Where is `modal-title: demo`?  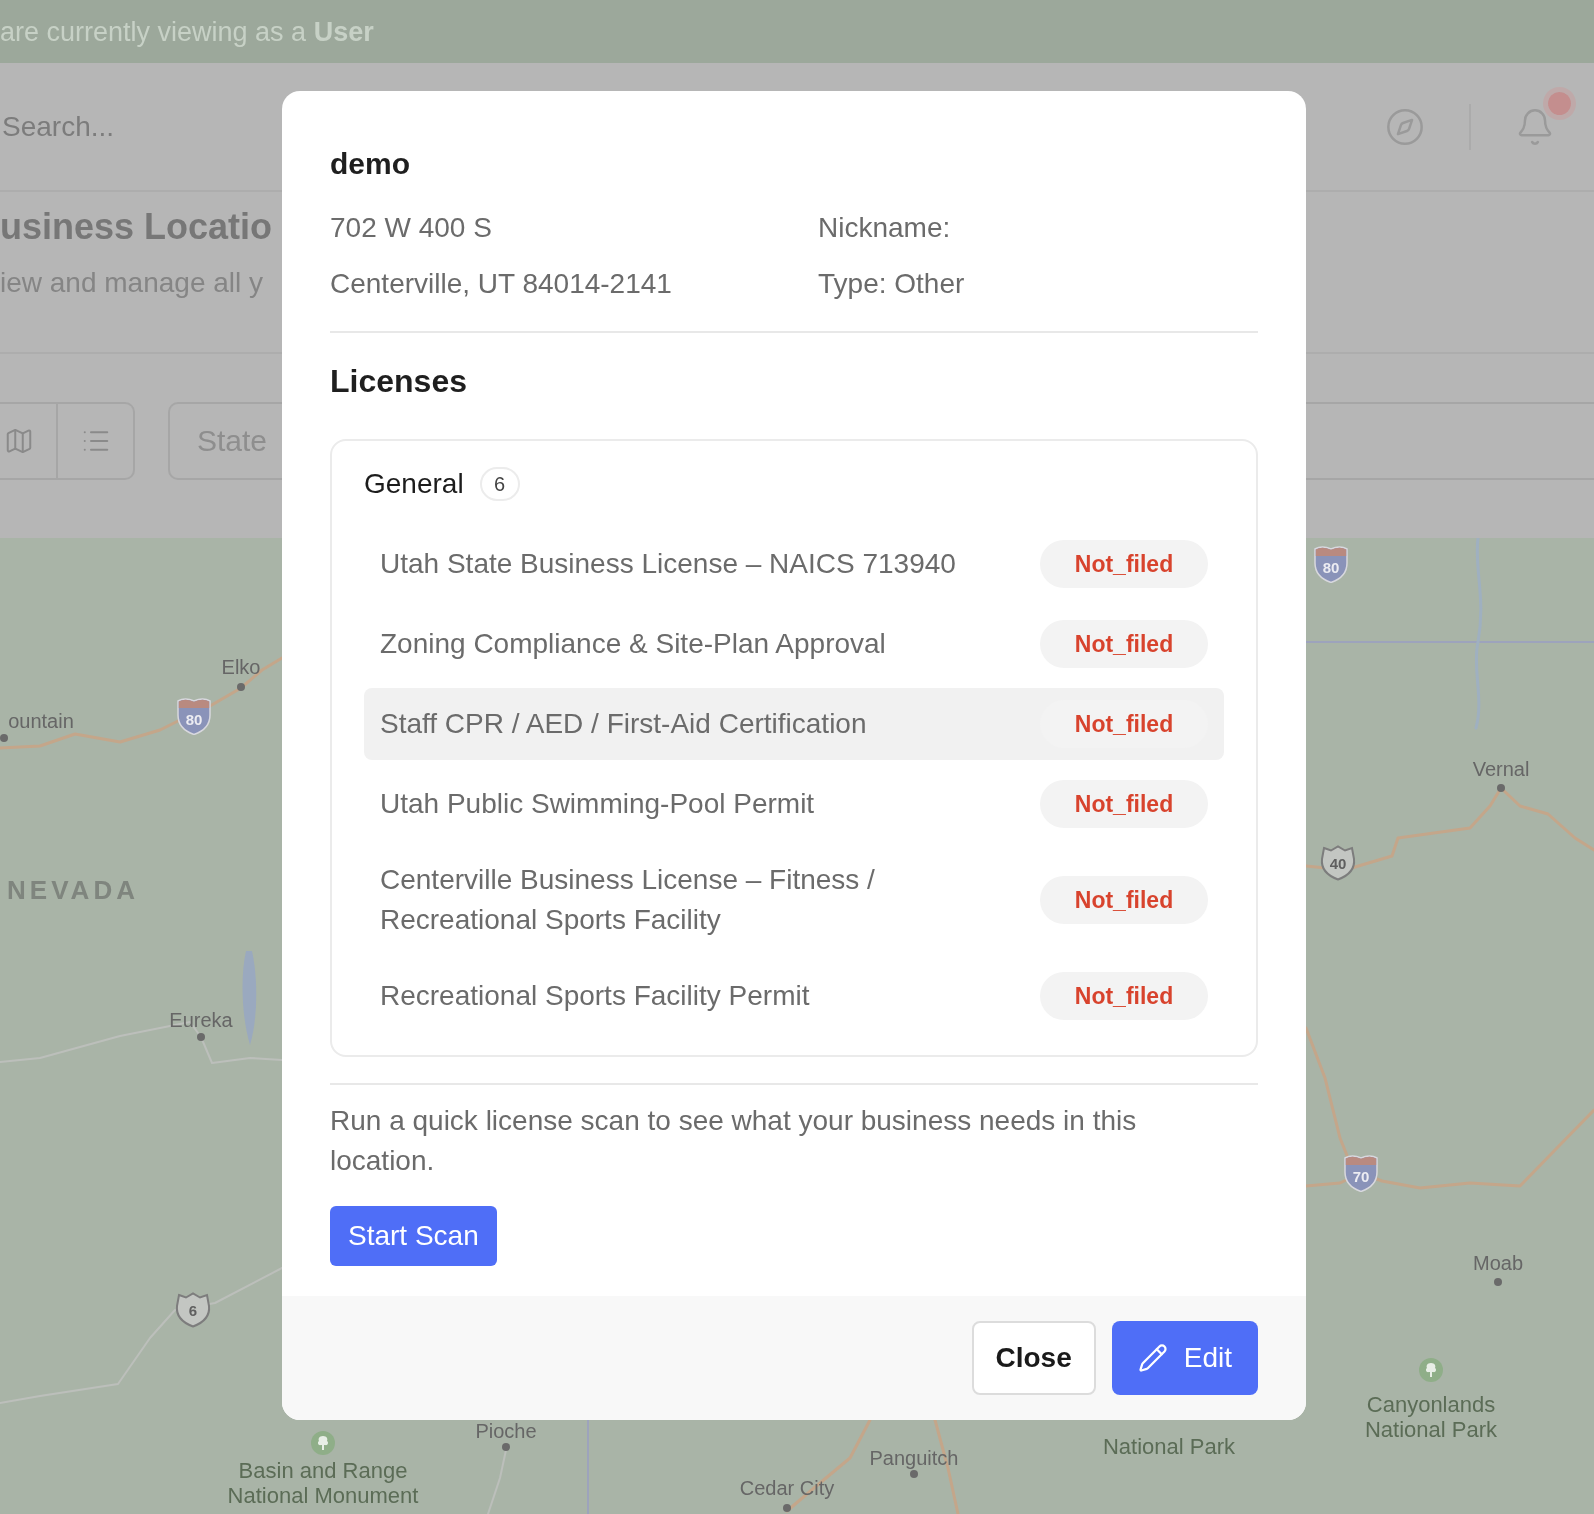 modal-title: demo is located at coordinates (370, 164).